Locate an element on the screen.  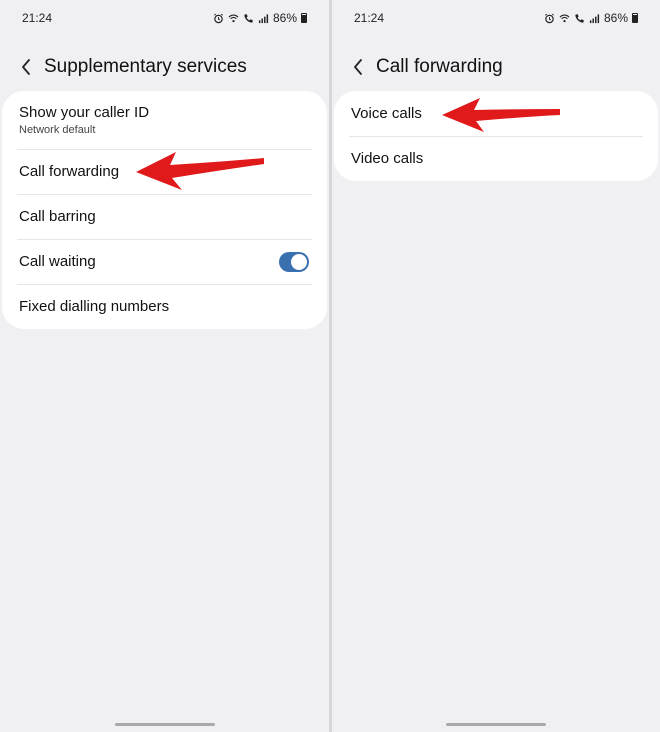
header: Supplementary services is located at coordinates (164, 67).